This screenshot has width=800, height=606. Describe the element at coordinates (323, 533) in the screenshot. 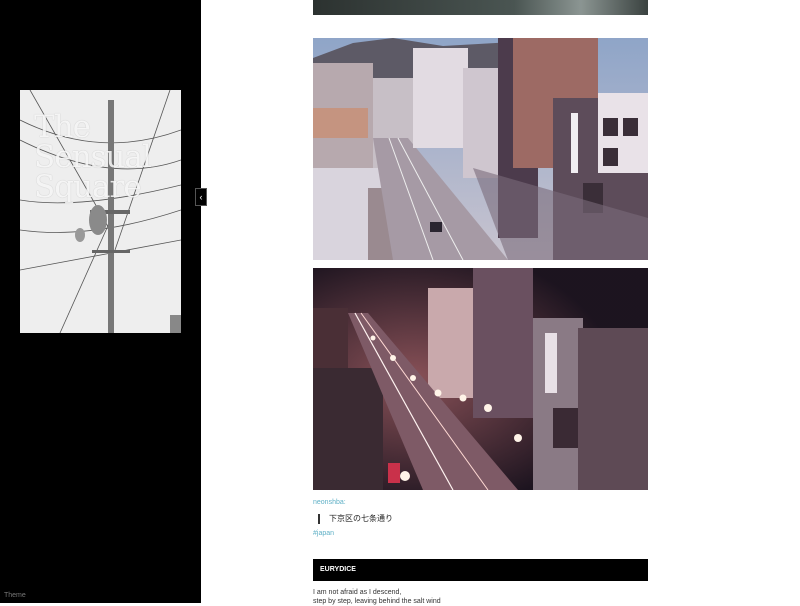

I see `tag-link: #japan` at that location.